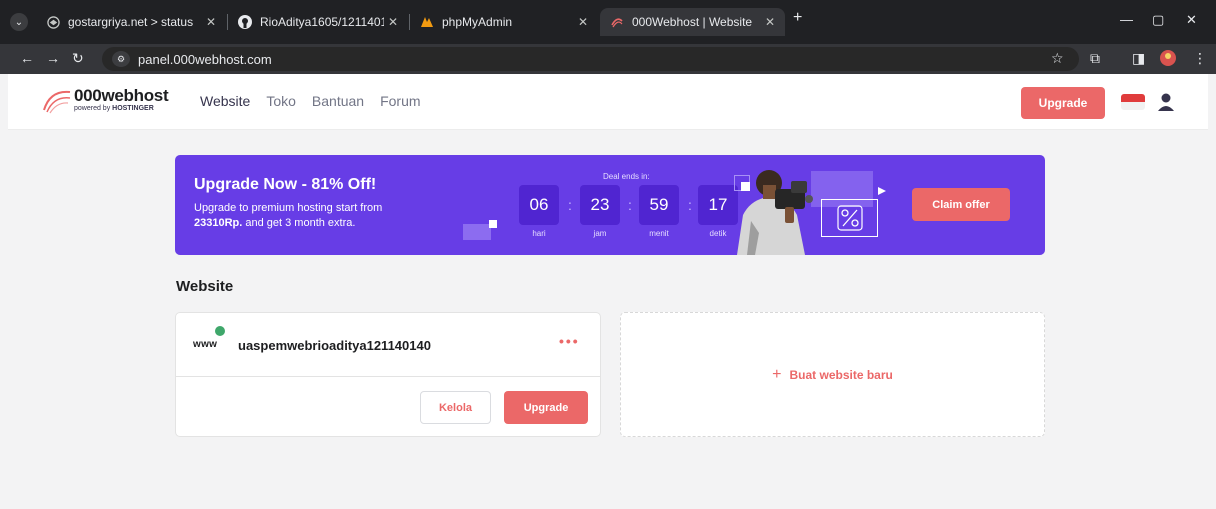 The height and width of the screenshot is (509, 1216). What do you see at coordinates (245, 22) in the screenshot?
I see `github-icon` at bounding box center [245, 22].